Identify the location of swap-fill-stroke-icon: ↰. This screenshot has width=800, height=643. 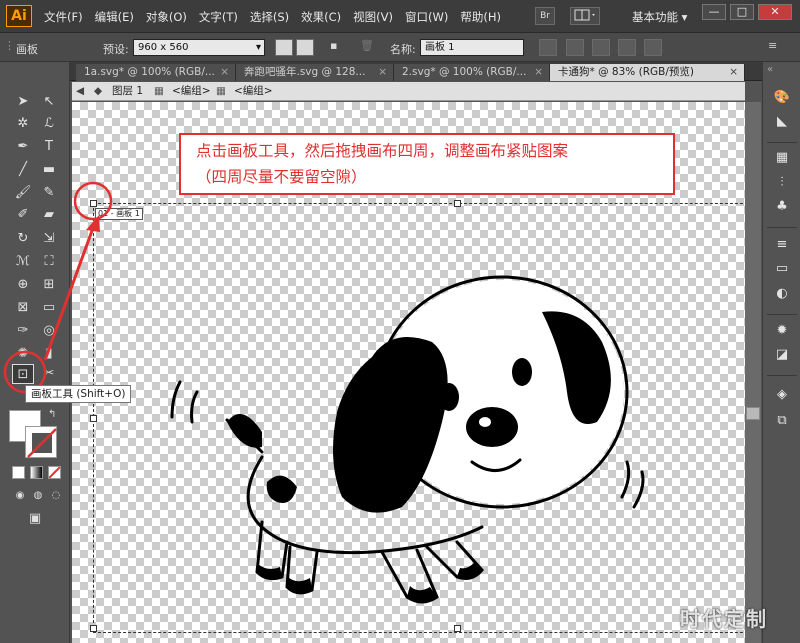
(52, 414).